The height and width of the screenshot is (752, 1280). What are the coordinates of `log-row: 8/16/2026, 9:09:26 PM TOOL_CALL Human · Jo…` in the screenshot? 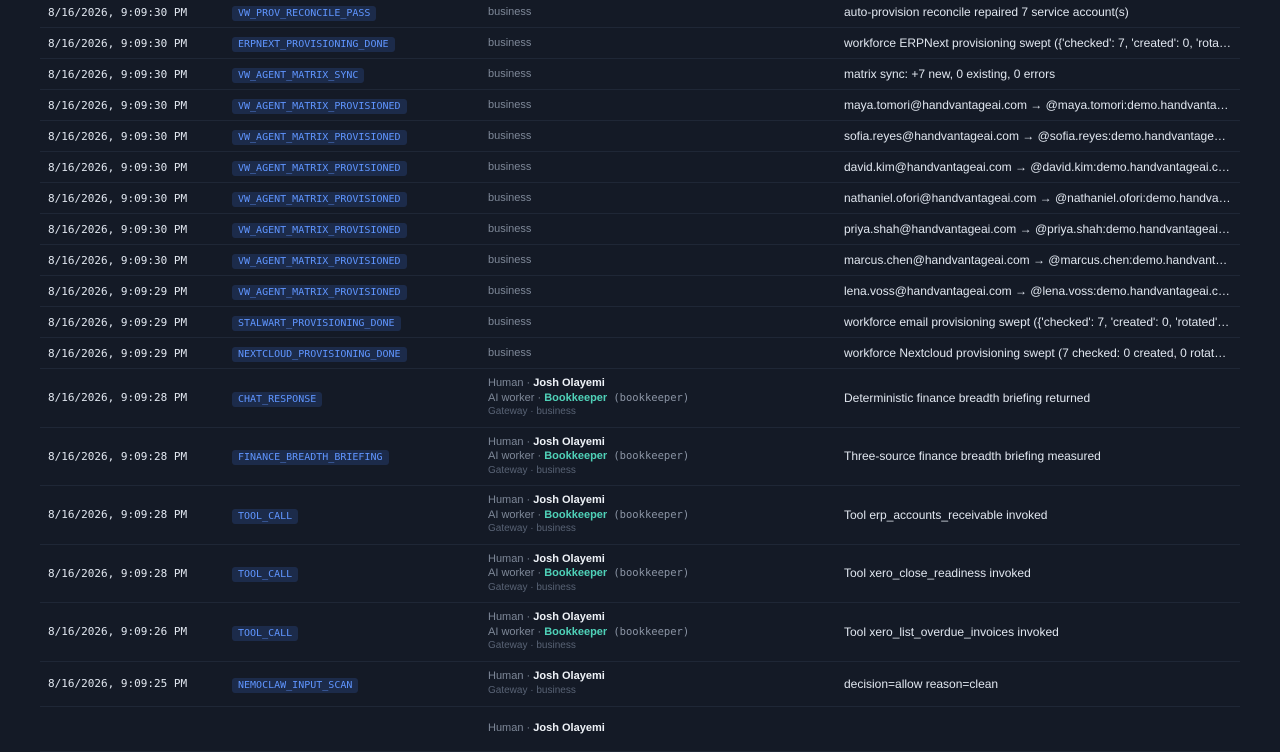 It's located at (640, 632).